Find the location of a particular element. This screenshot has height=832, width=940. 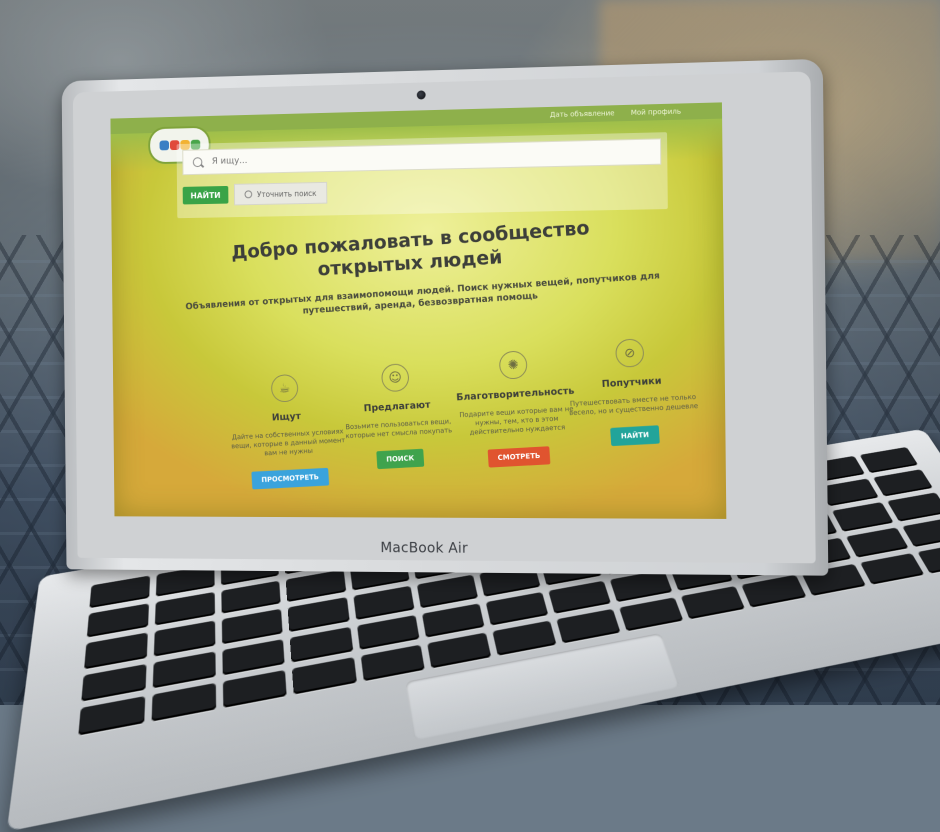

compass-icon: ⊘ is located at coordinates (630, 353).